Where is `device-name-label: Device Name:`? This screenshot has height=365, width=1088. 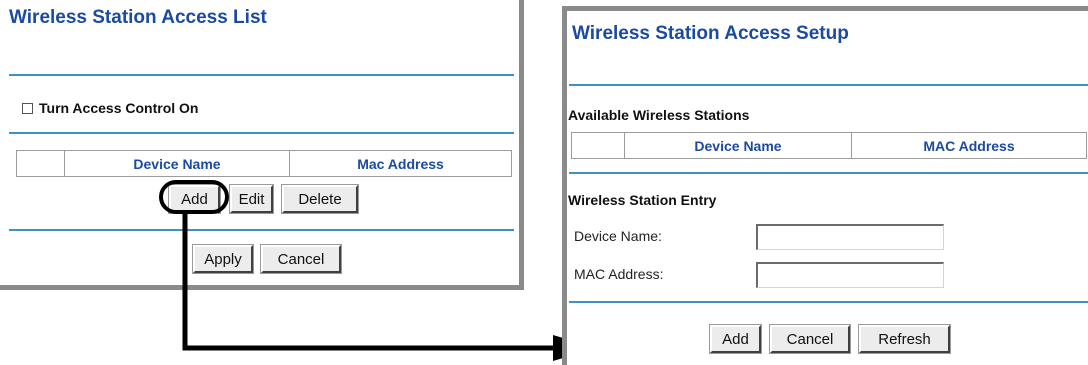
device-name-label: Device Name: is located at coordinates (618, 236).